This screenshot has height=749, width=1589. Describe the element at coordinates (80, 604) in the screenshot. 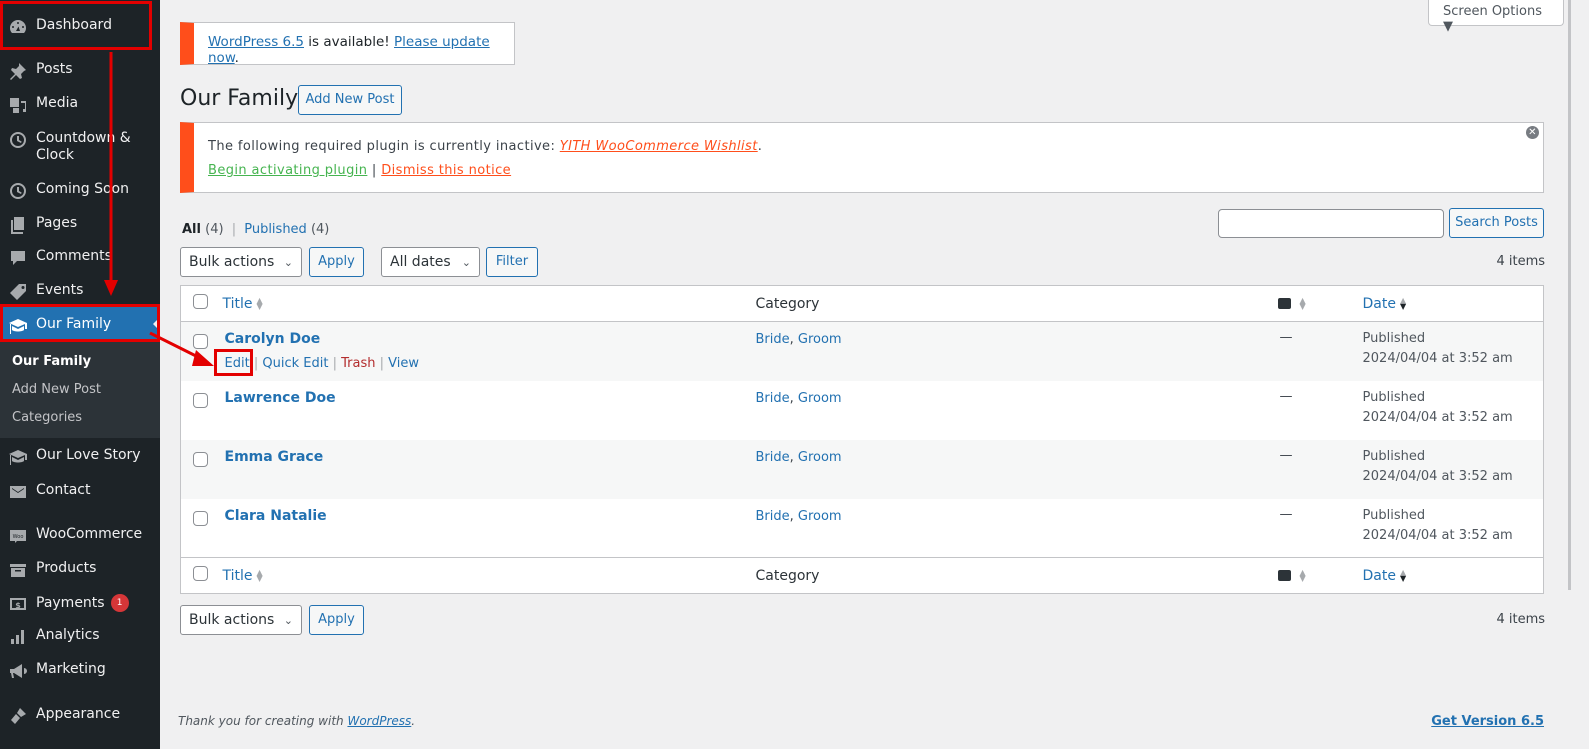

I see `sidebar-item-payments: $ Payments 1` at that location.